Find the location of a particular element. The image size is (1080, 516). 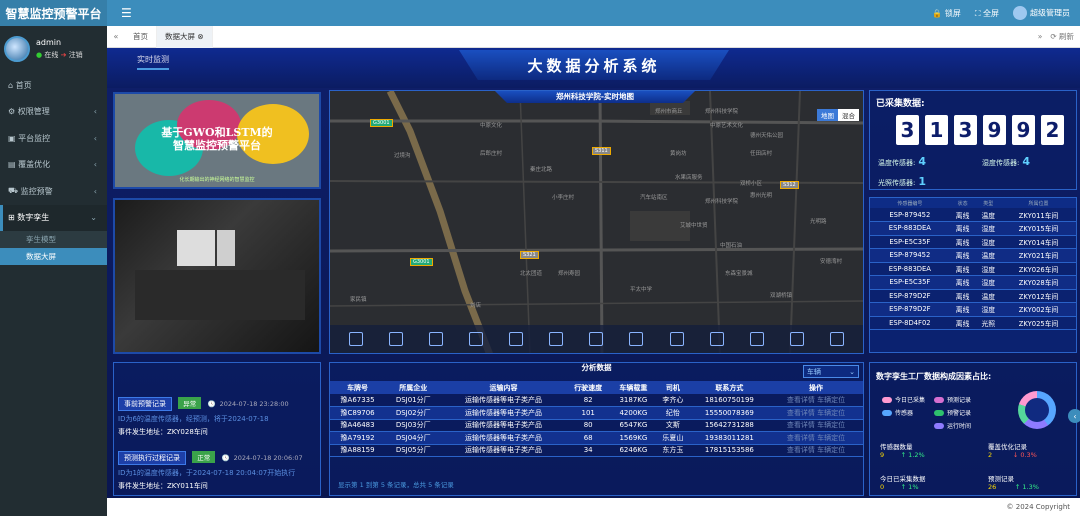

logout-link: 注销 is located at coordinates (76, 55).